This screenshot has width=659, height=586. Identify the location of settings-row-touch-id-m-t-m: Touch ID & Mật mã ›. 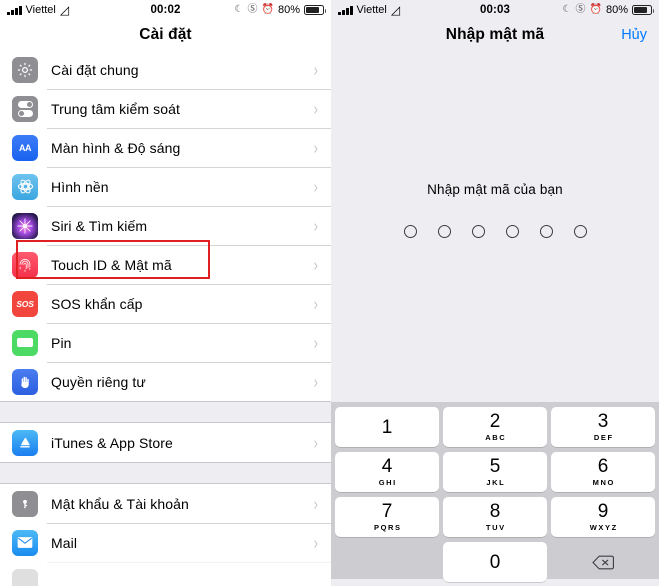
(165, 264).